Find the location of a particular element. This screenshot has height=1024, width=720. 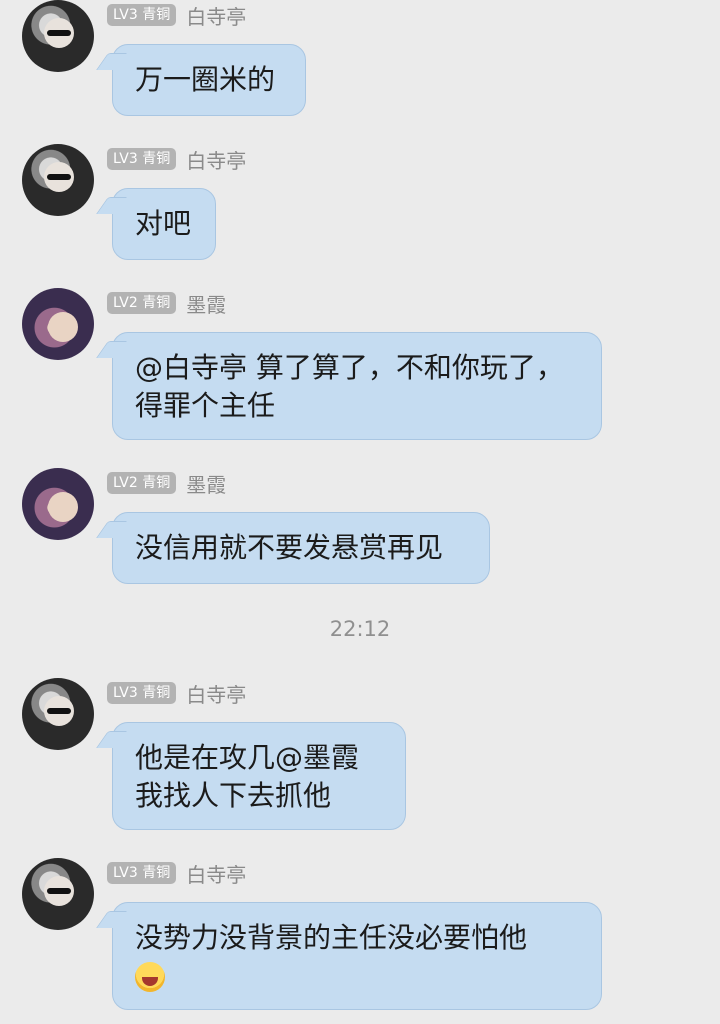

message-line: 他是在攻几@墨霞 is located at coordinates (247, 757).